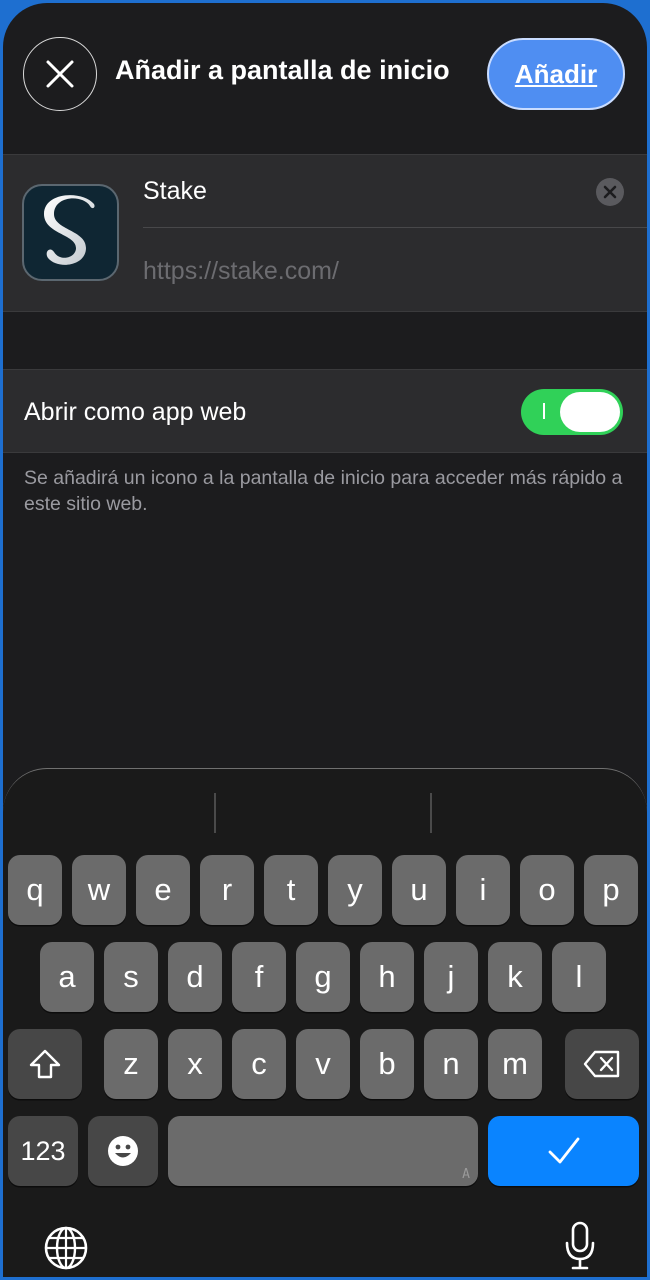  I want to click on web-app-toggle, so click(572, 412).